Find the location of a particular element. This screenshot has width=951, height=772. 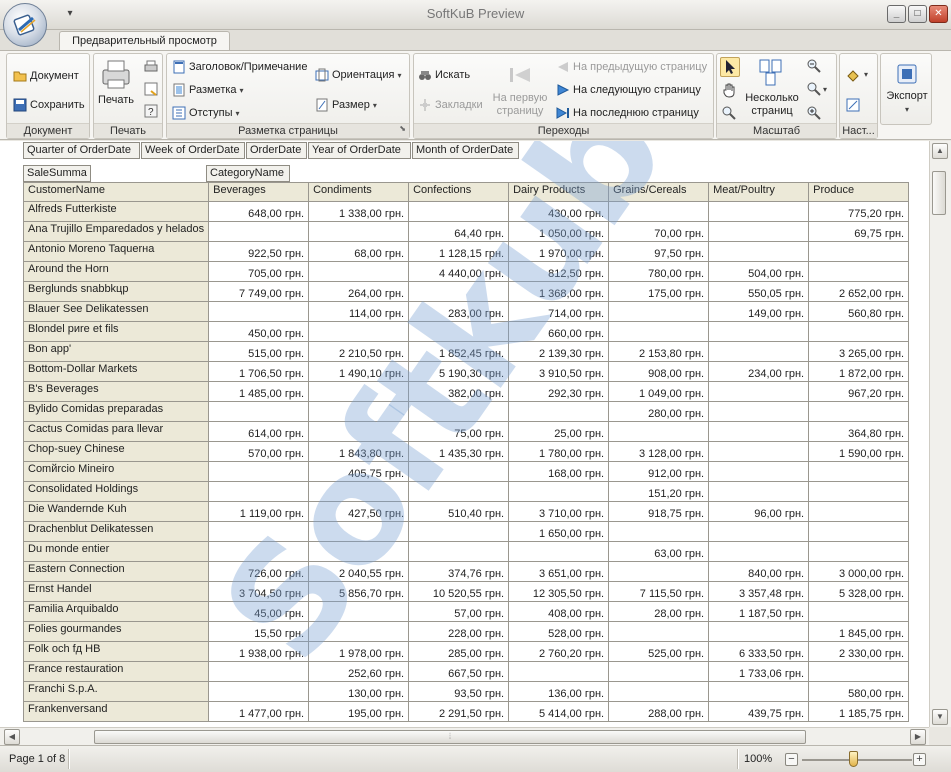

row-header: Chop-suey Chinese is located at coordinates (116, 451).